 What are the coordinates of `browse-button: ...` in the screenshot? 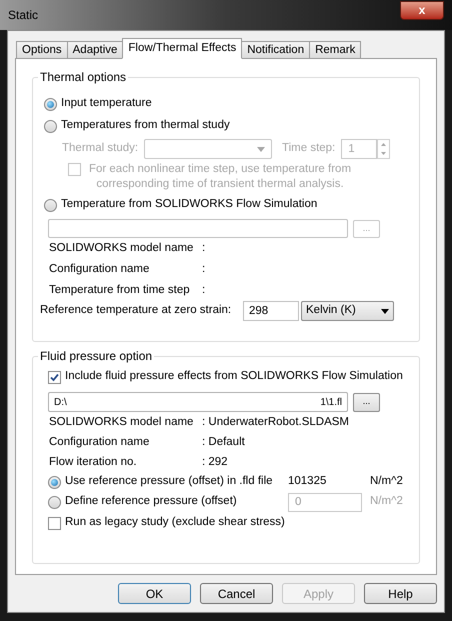 It's located at (366, 402).